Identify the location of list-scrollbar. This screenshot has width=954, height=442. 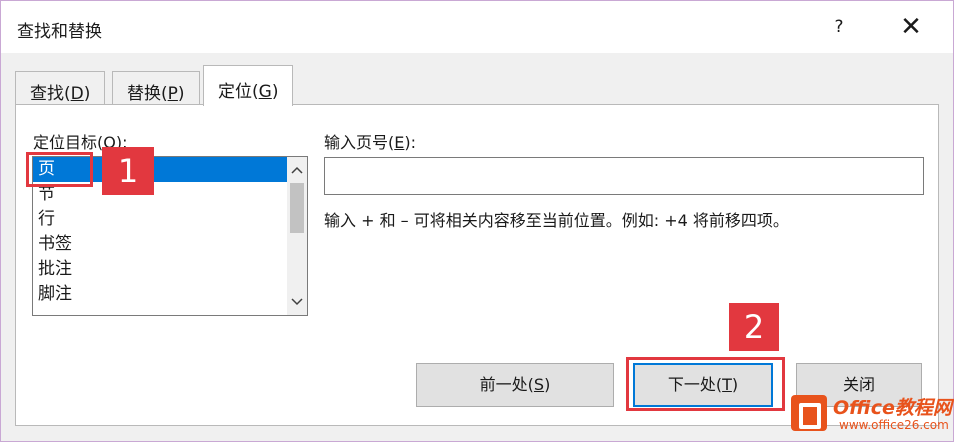
(297, 236).